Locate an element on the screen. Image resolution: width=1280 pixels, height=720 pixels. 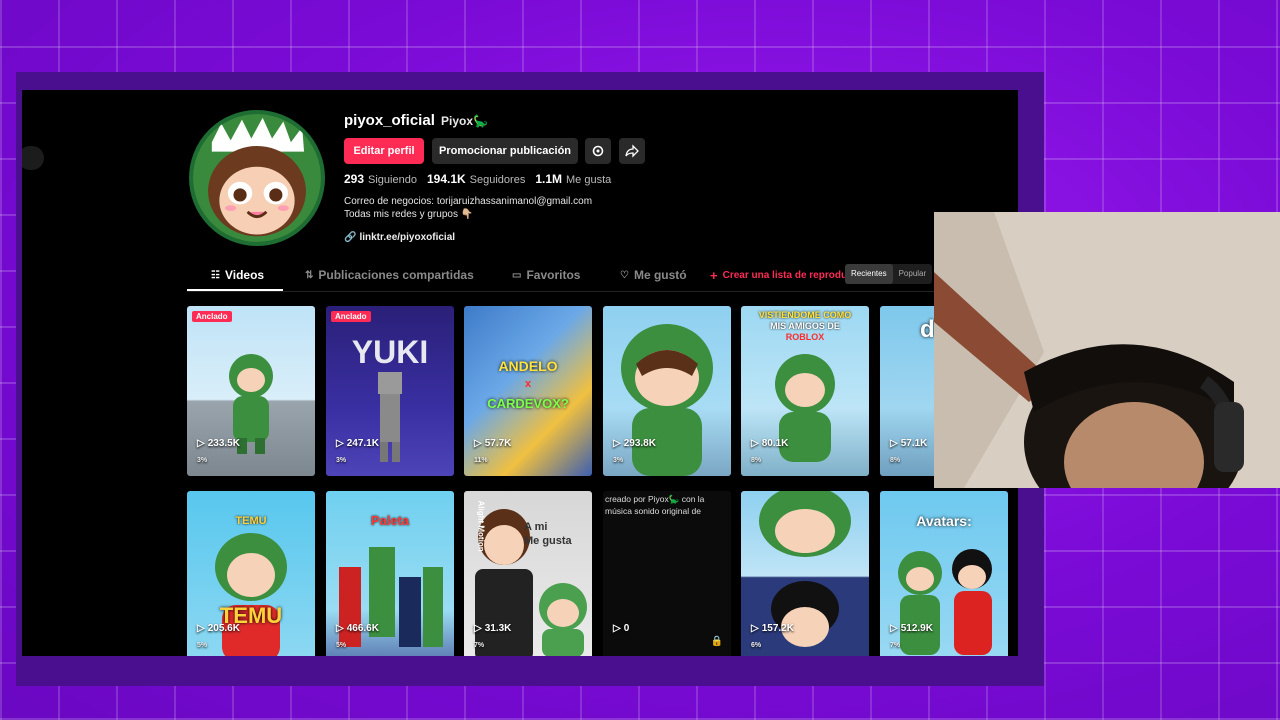
view-count: ▷ 466.6K is located at coordinates (357, 628).